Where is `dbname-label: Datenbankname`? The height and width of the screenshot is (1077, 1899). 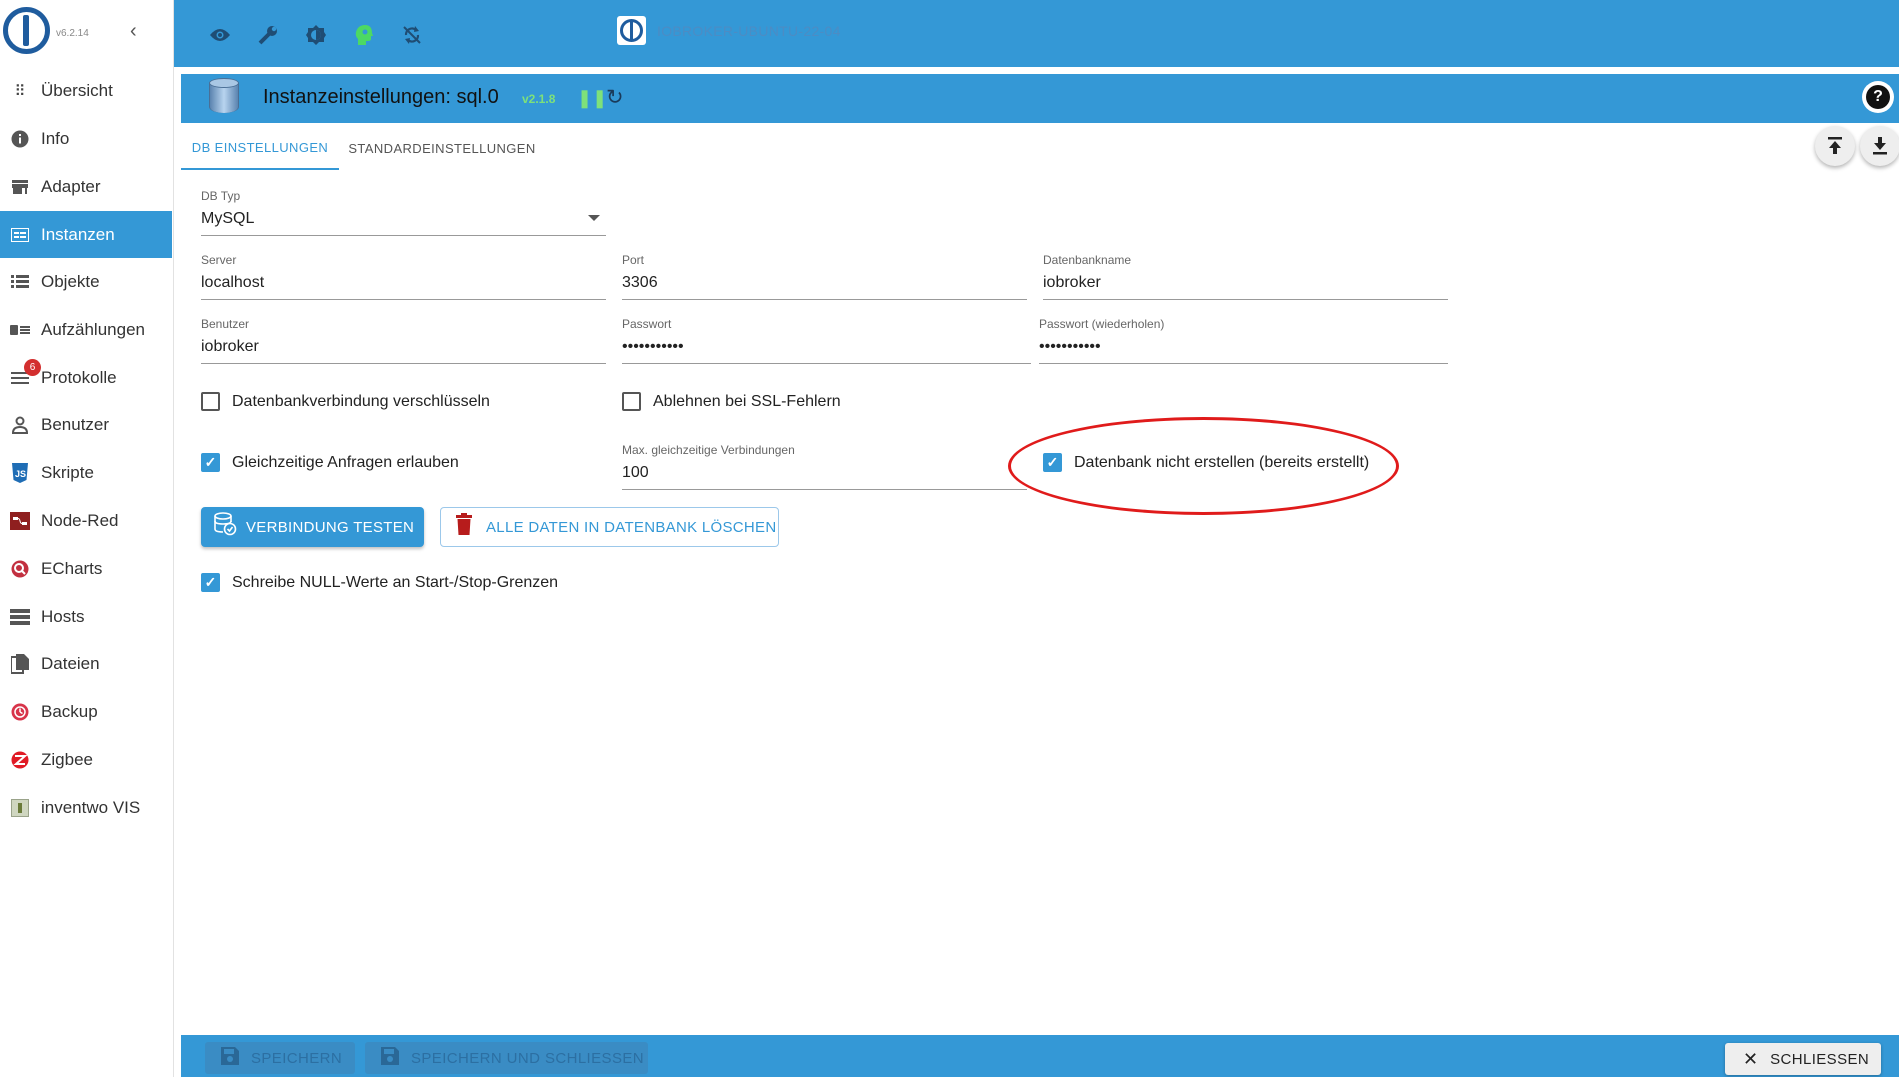 dbname-label: Datenbankname is located at coordinates (1087, 260).